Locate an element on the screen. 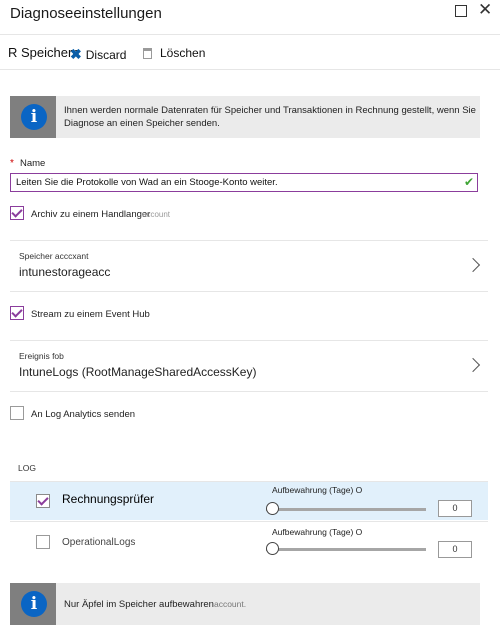 The width and height of the screenshot is (500, 633). info-banner-line1: Nur Äpfel im Speicher aufbewahren is located at coordinates (139, 604).